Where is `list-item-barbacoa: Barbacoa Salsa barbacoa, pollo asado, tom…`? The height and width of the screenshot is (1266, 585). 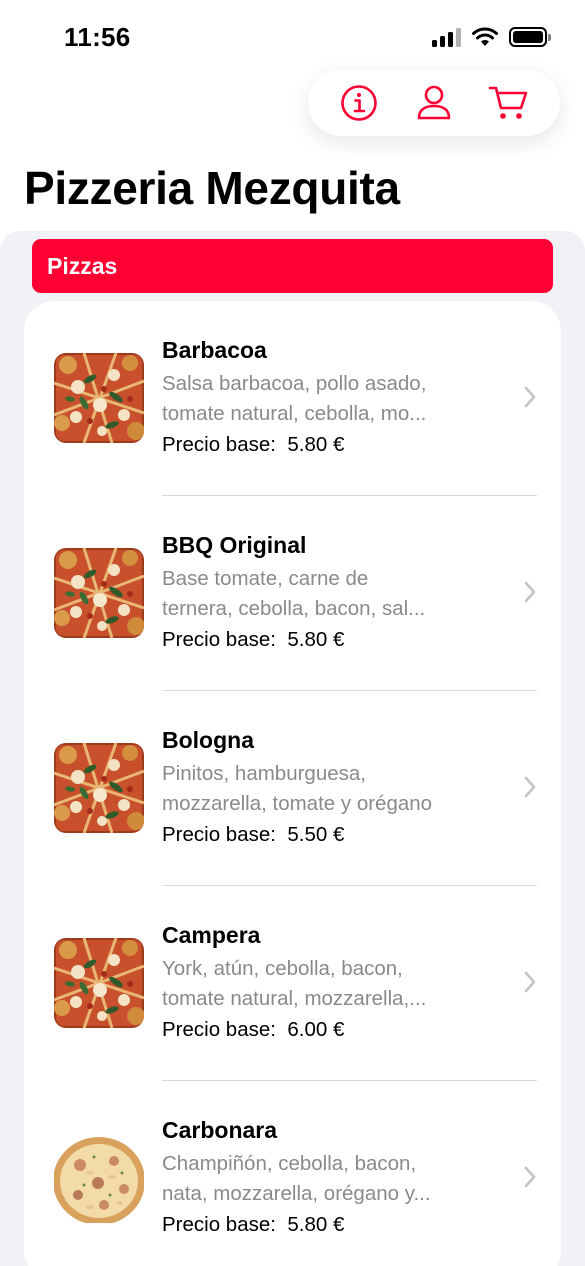 list-item-barbacoa: Barbacoa Salsa barbacoa, pollo asado, tom… is located at coordinates (292, 398).